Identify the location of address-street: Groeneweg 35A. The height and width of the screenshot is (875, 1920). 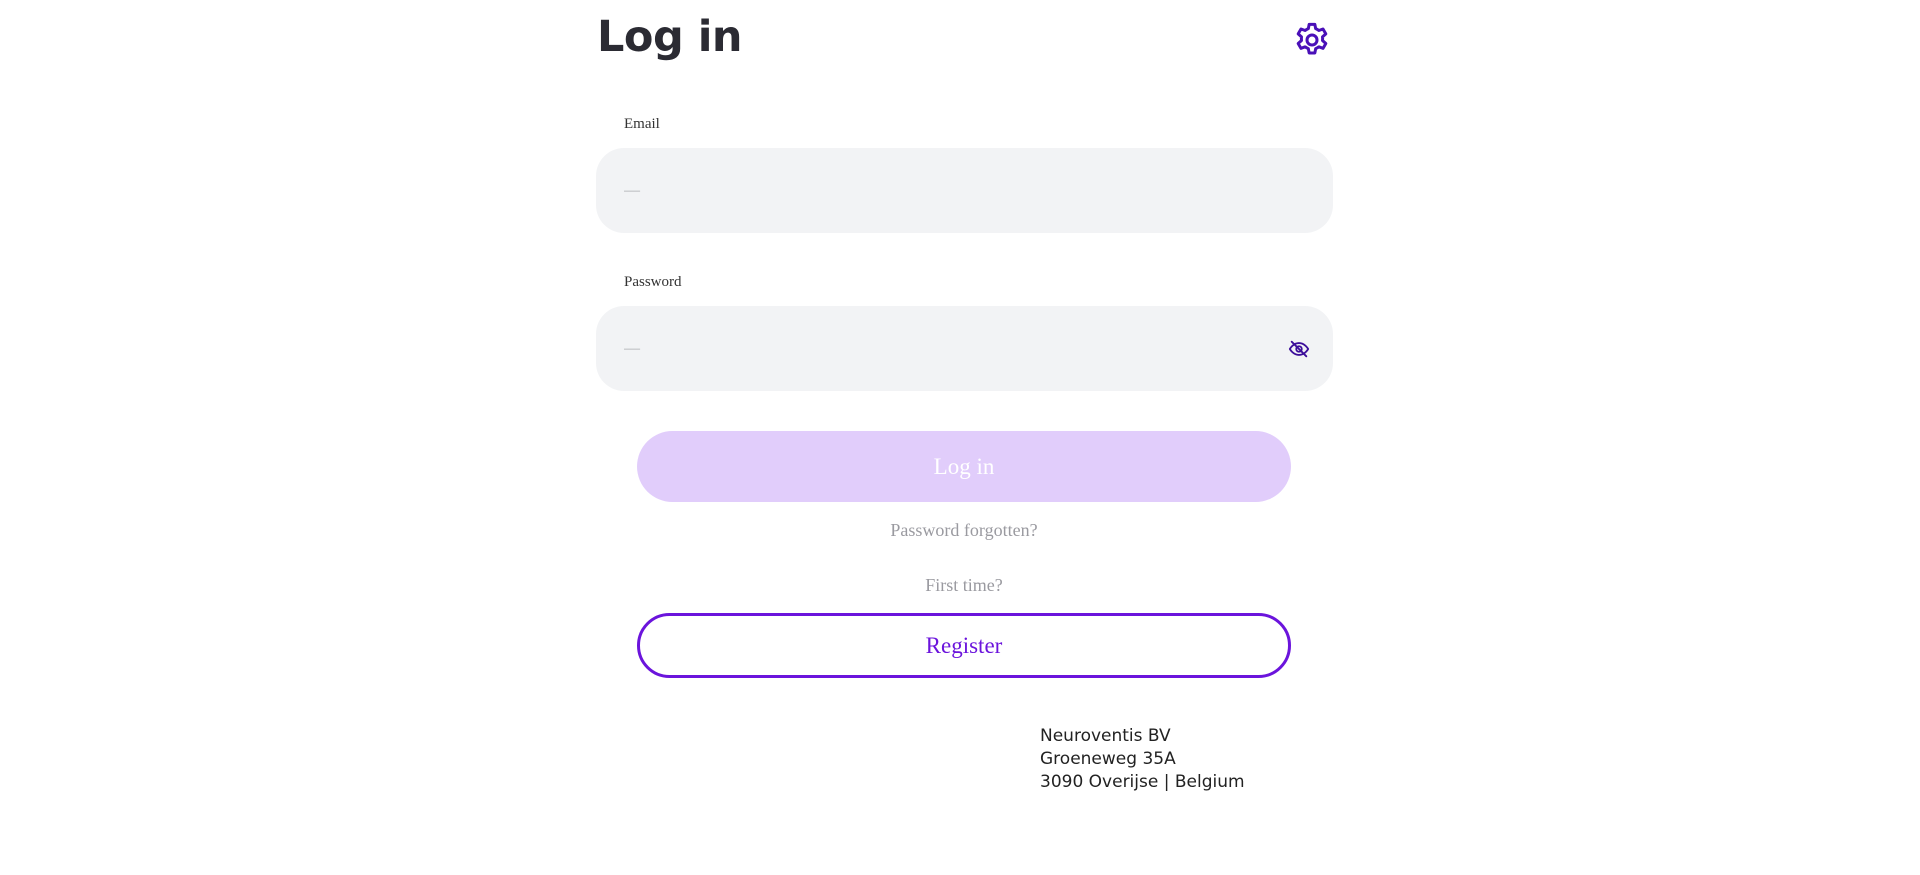
(1108, 759).